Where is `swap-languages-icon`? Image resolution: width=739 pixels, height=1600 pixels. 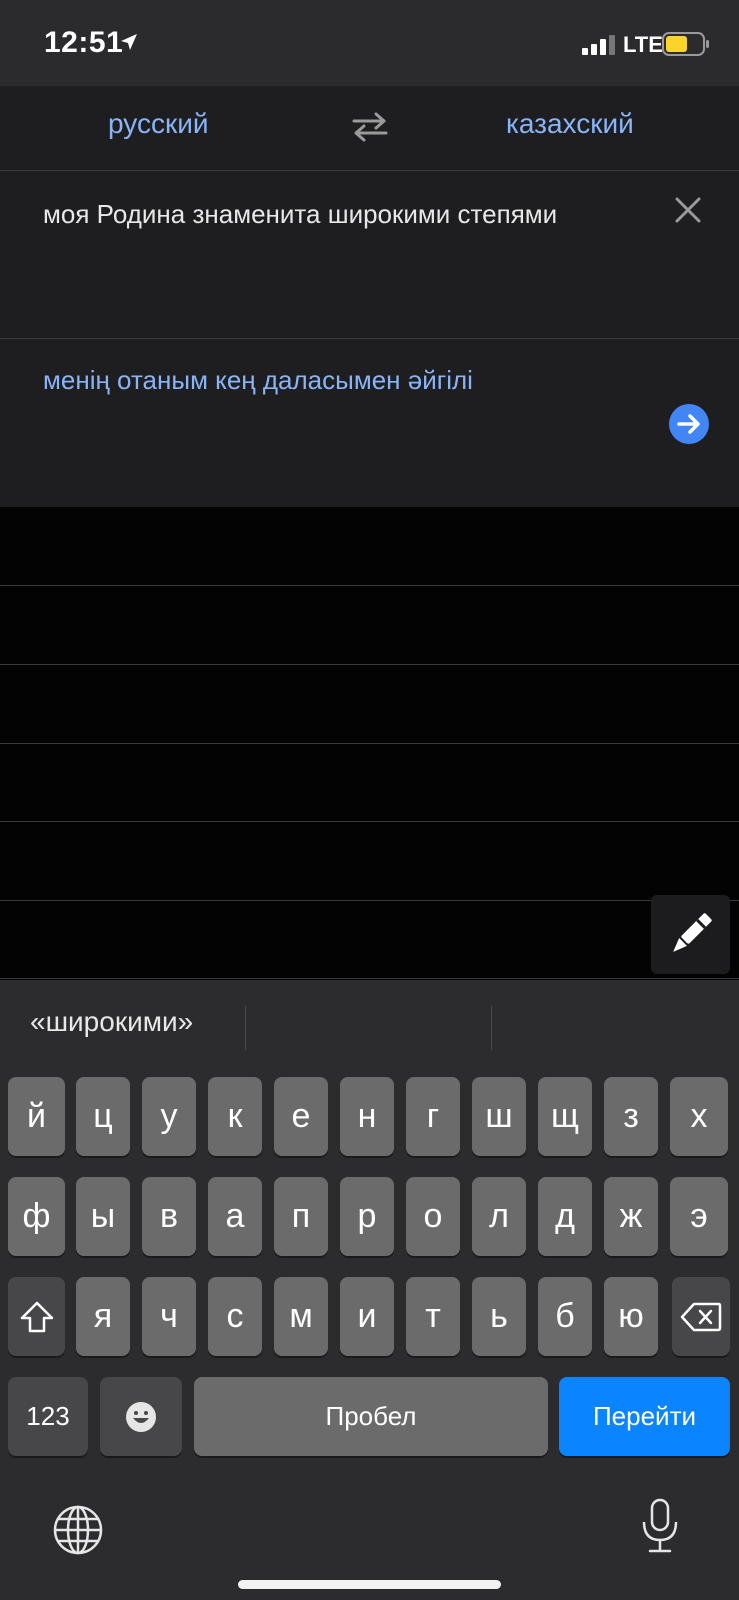 swap-languages-icon is located at coordinates (370, 129).